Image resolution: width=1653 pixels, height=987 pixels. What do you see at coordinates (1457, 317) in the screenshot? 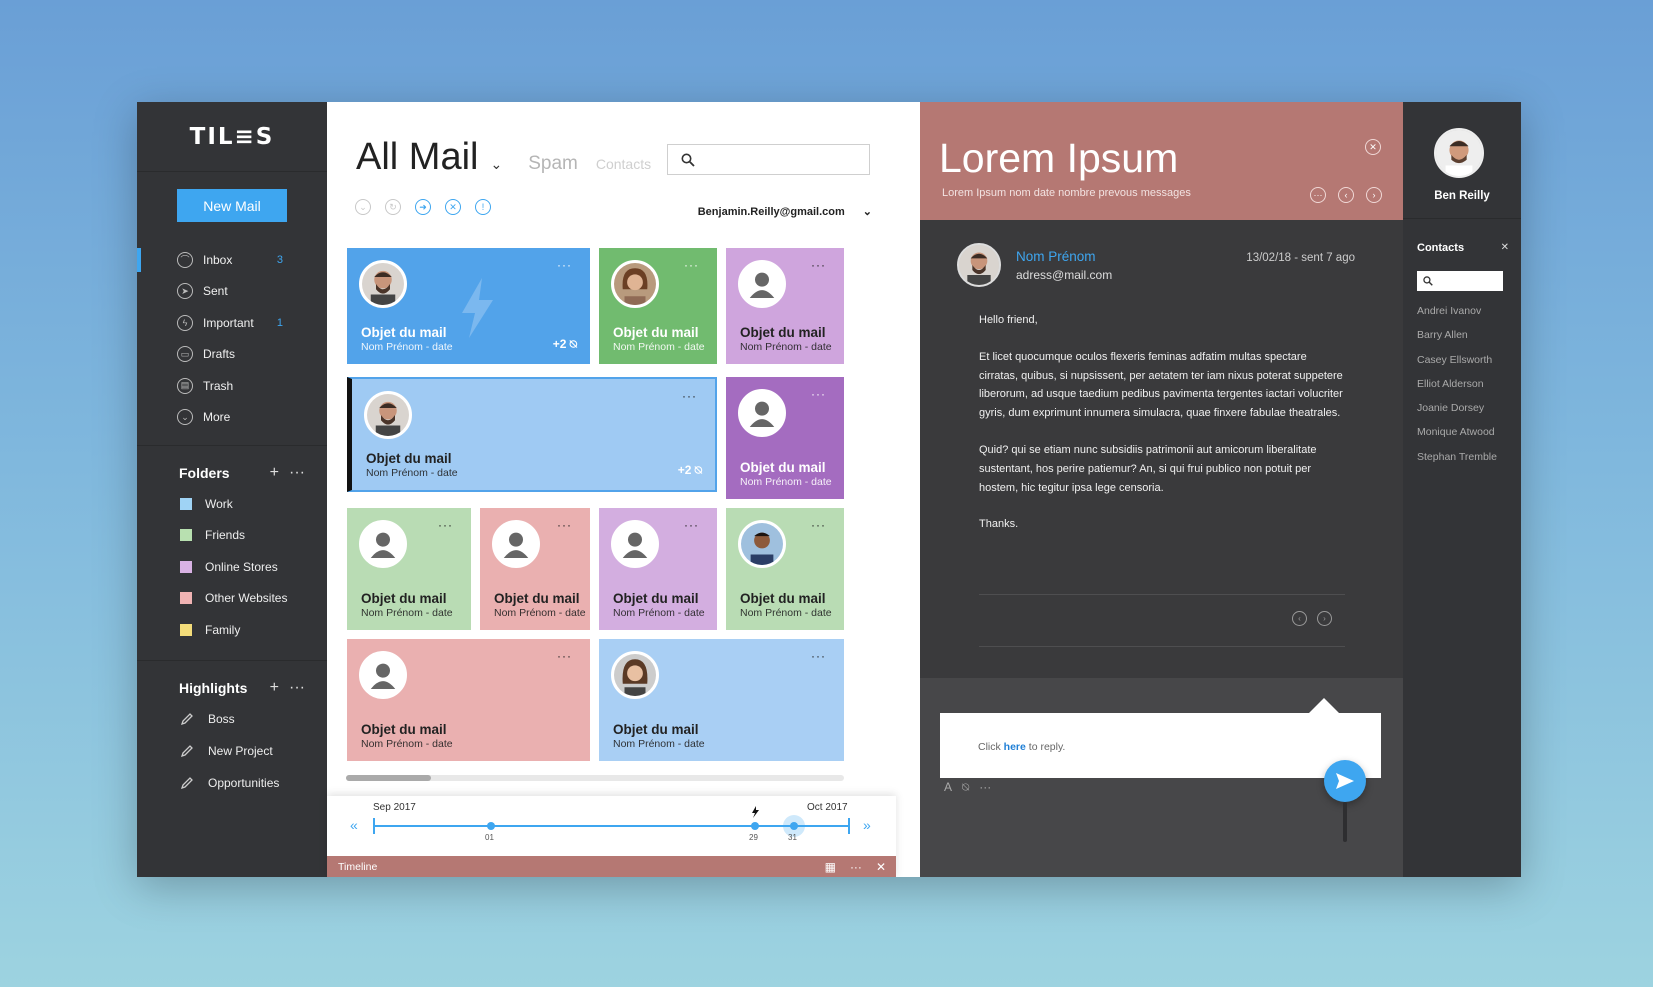
I see `contact-item: Andrei Ivanov` at bounding box center [1457, 317].